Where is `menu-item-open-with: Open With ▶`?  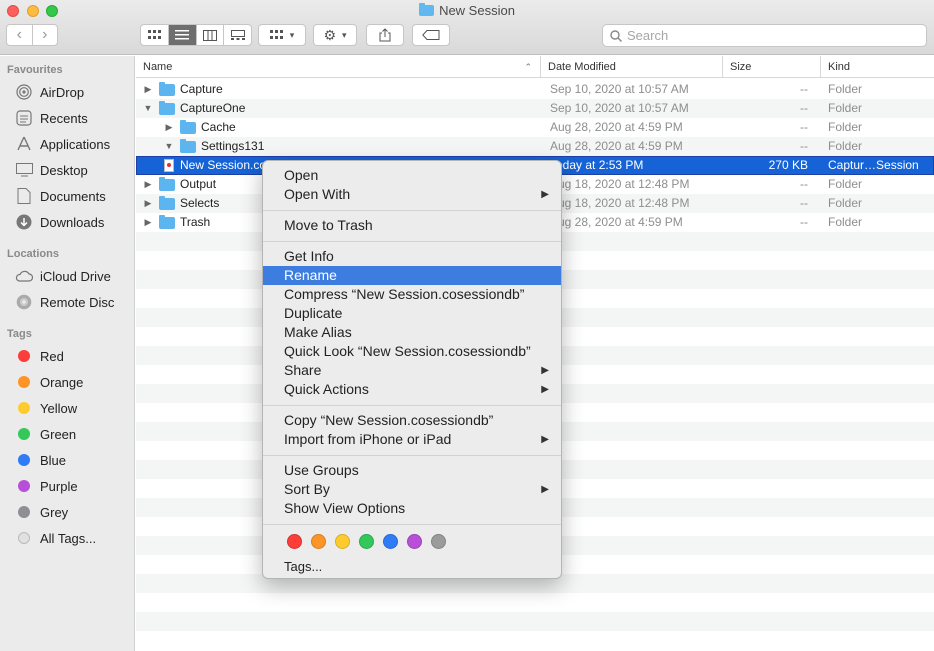 menu-item-open-with: Open With ▶ is located at coordinates (412, 194).